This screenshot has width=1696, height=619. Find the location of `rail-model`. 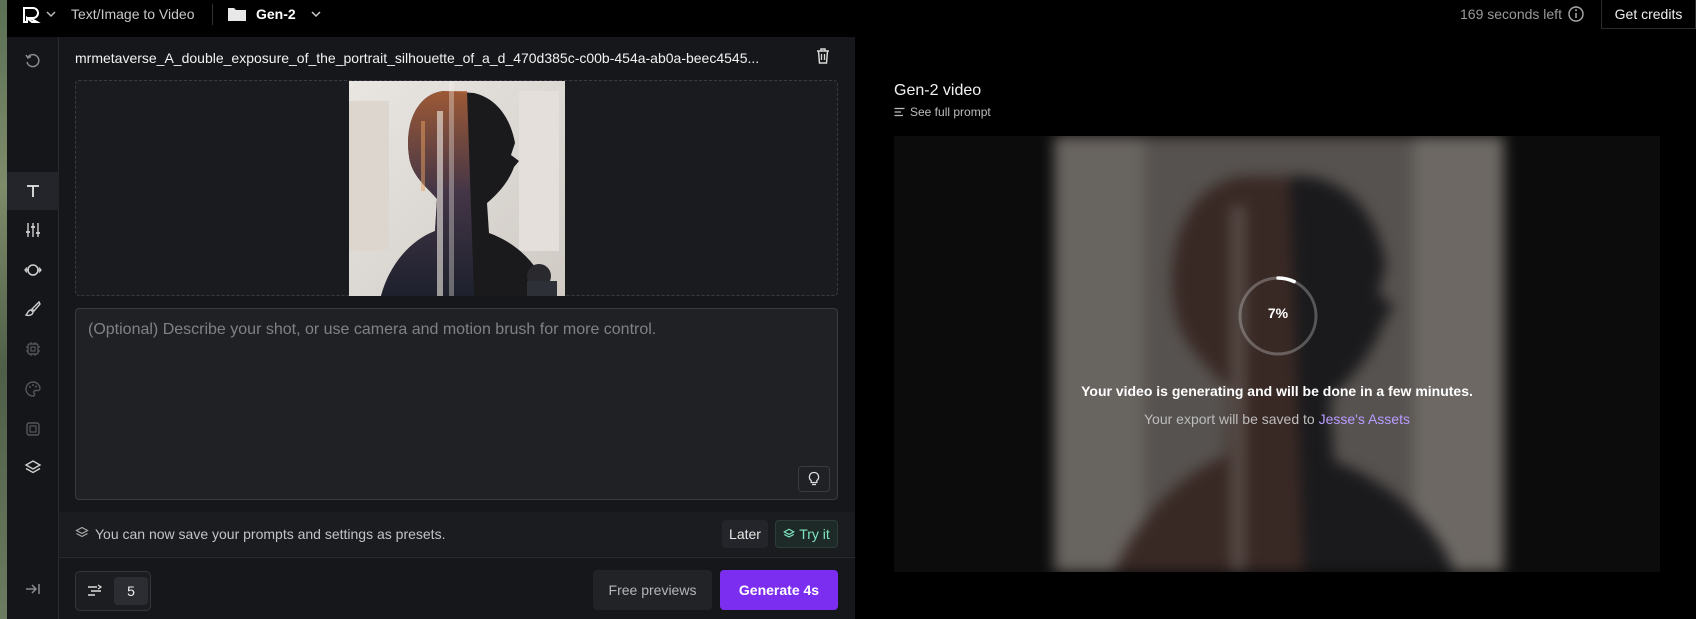

rail-model is located at coordinates (33, 349).